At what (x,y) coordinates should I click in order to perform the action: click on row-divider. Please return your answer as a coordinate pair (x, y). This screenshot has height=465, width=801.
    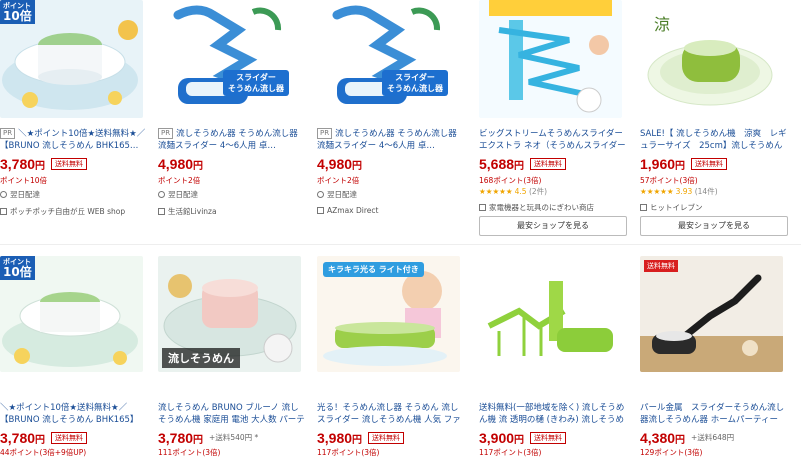
    Looking at the image, I should click on (400, 244).